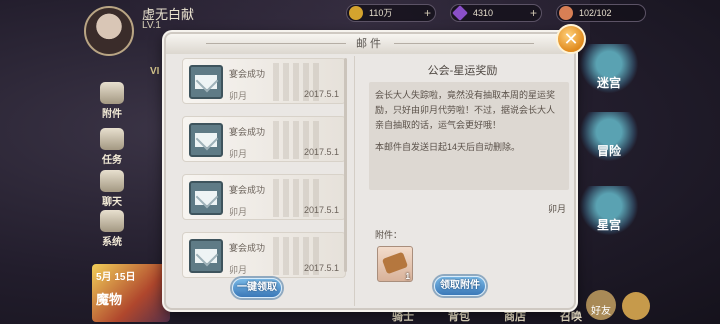 The image size is (720, 324). I want to click on attachment-item: 1, so click(395, 264).